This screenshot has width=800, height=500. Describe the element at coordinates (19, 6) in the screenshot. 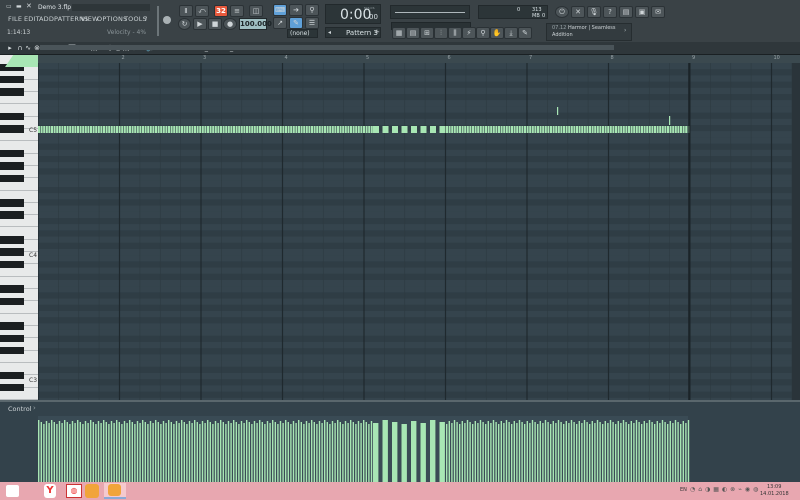

I see `minimize-icon: ▬` at that location.